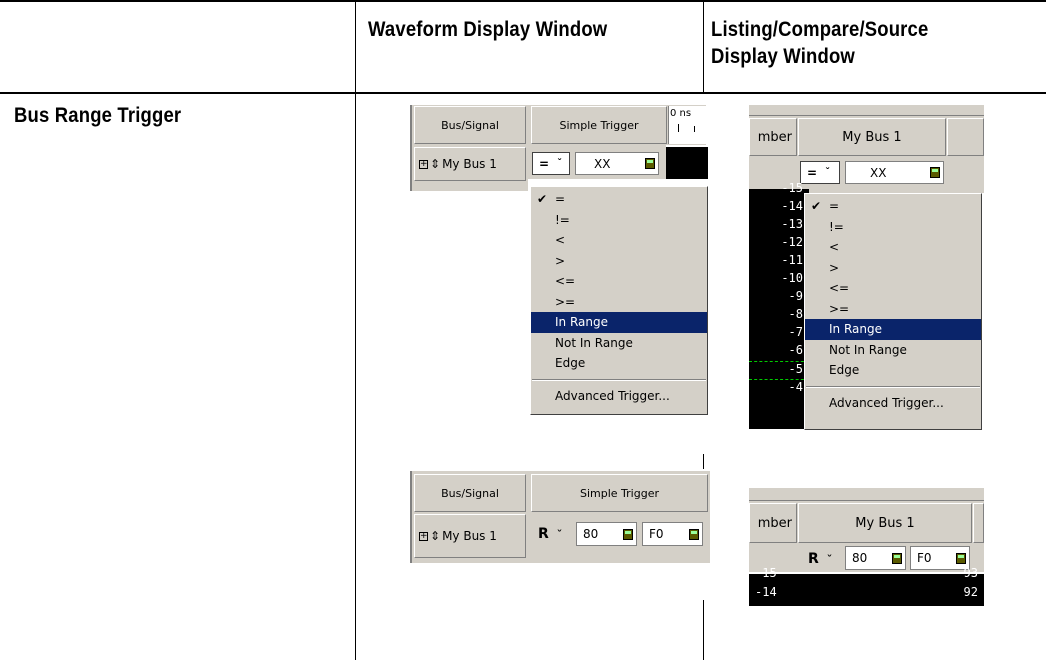  Describe the element at coordinates (678, 128) in the screenshot. I see `time-ruler-tick` at that location.